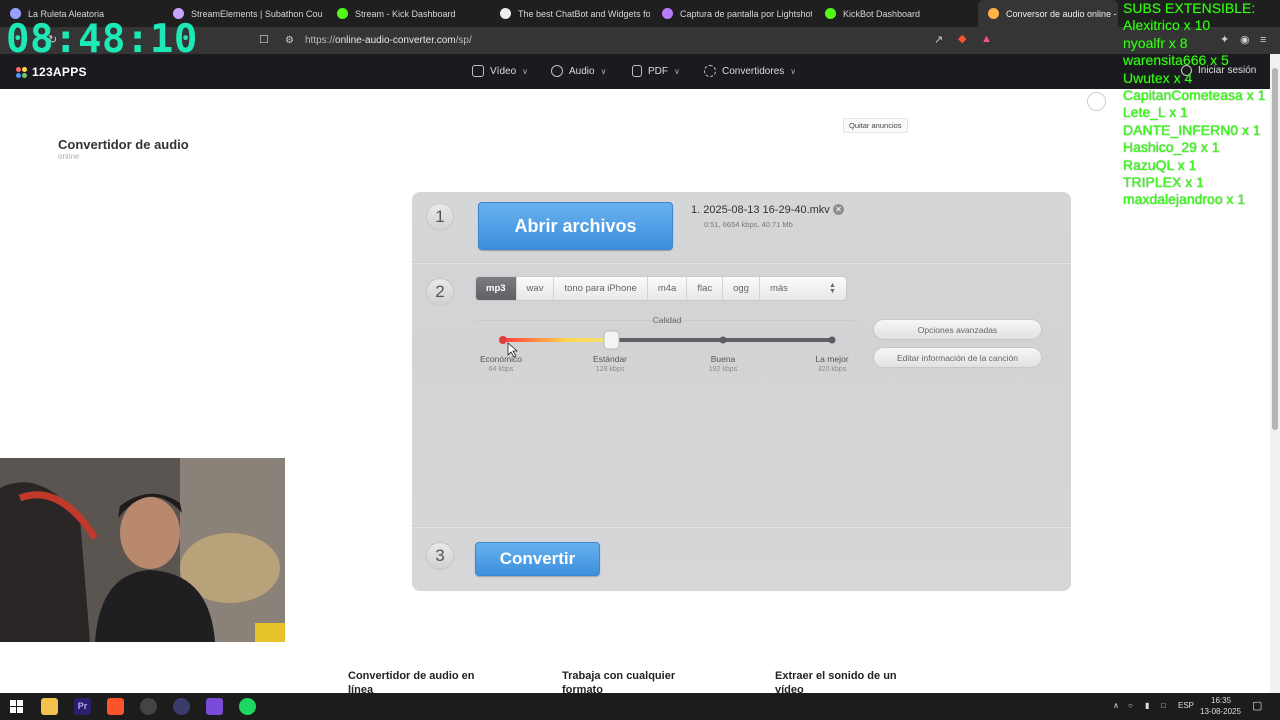 This screenshot has height=720, width=1280. I want to click on browser-tab: Stream - Kick Dashboard, so click(407, 13).